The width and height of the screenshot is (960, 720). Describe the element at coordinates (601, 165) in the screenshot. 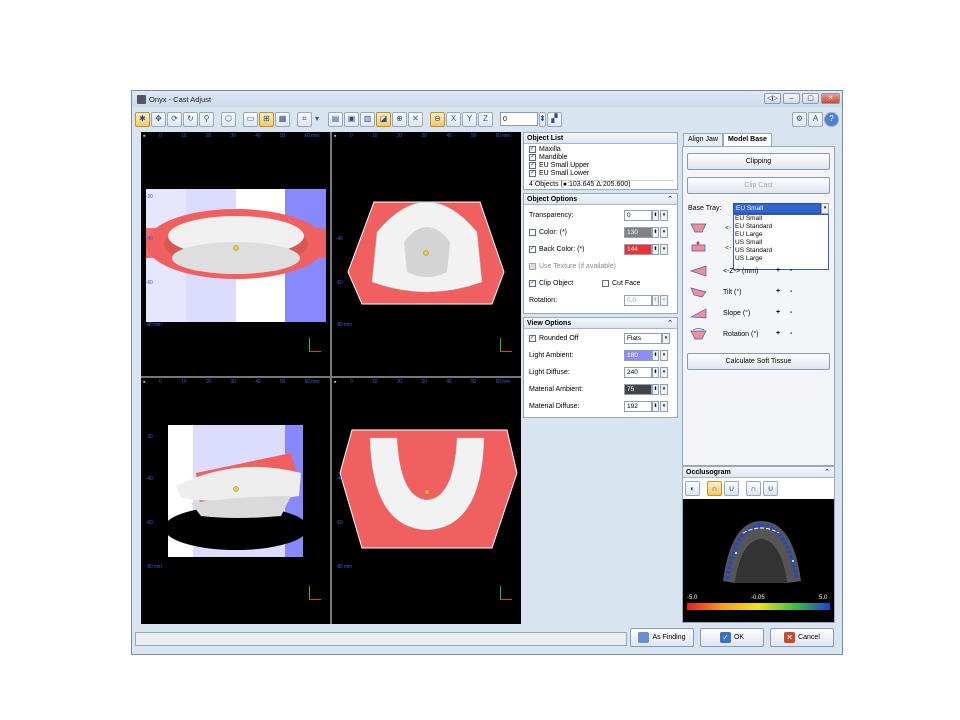

I see `object-item-eu-small-upper: ✓ EU Small Upper` at that location.